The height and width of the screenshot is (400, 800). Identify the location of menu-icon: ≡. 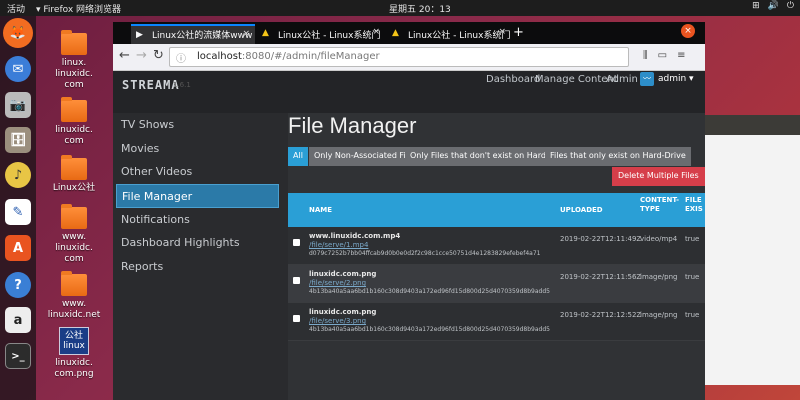
(681, 55).